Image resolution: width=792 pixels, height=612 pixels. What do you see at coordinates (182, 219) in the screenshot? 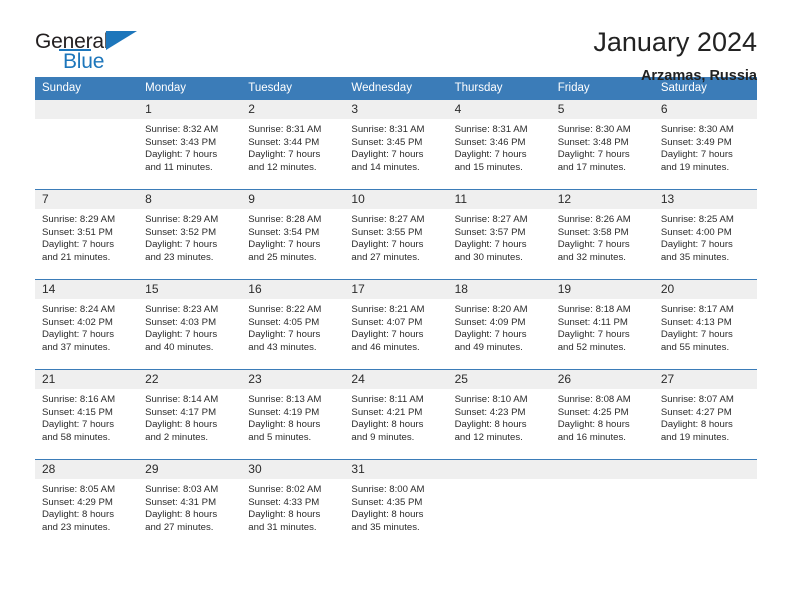
I see `sunrise-text: Sunrise: 8:29 AM` at bounding box center [182, 219].